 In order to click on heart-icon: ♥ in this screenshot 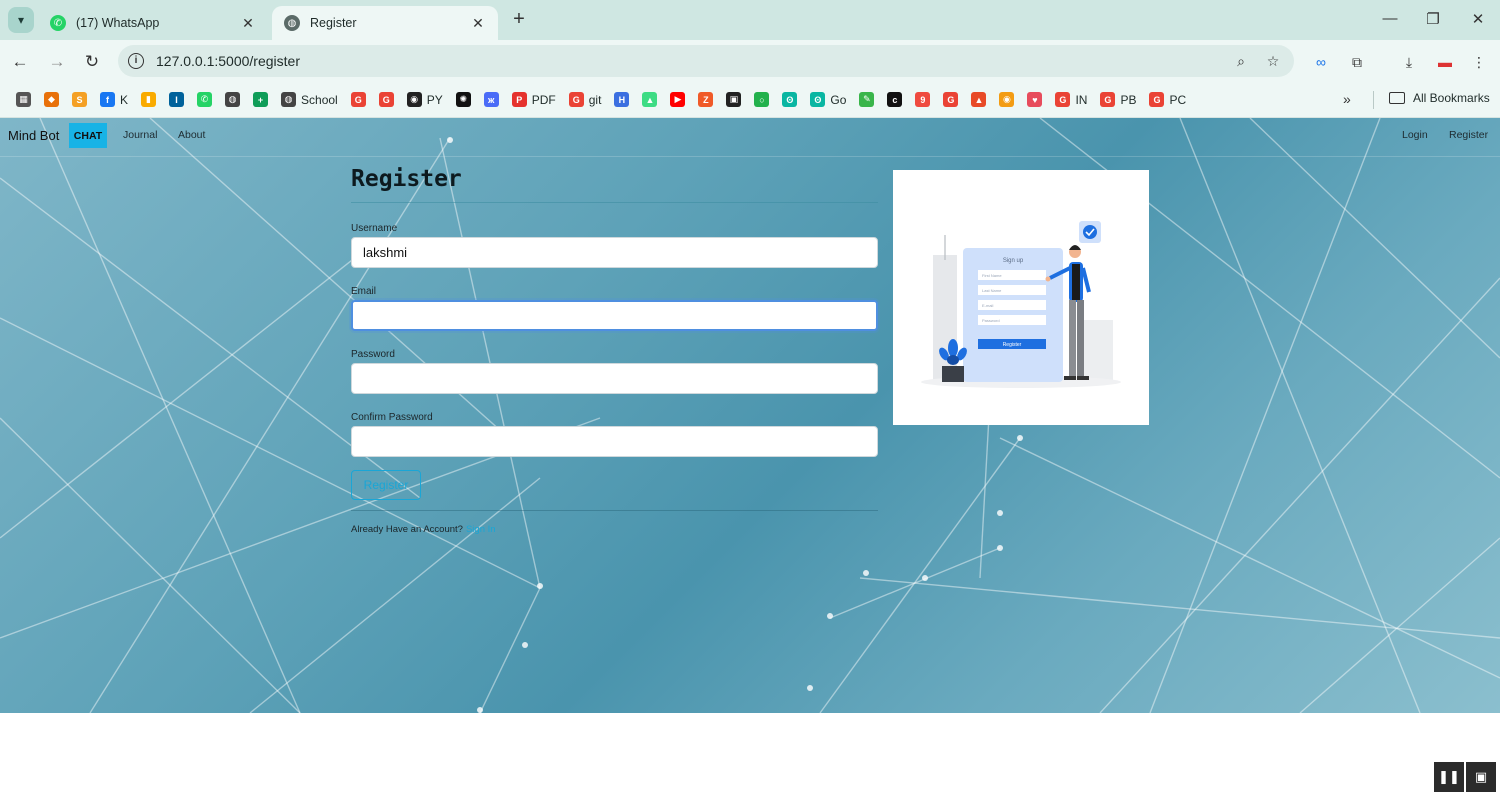, I will do `click(1035, 99)`.